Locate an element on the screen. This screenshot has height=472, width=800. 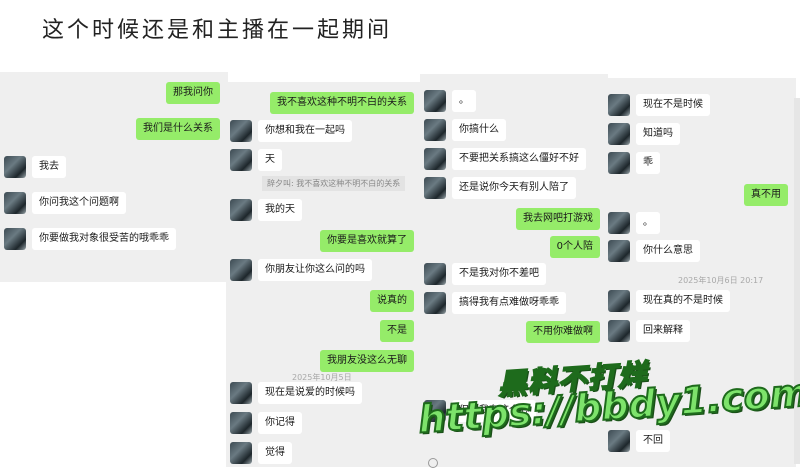
message-incoming: 还是说你今天有别人陪了 is located at coordinates (514, 188).